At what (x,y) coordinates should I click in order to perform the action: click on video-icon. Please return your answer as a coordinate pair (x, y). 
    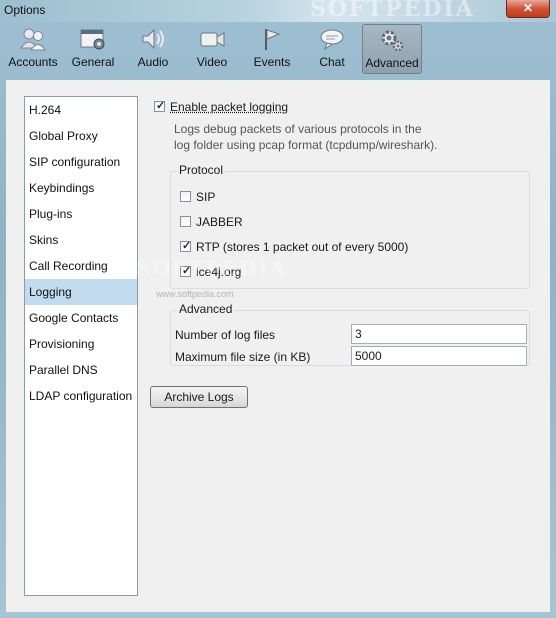
    Looking at the image, I should click on (212, 39).